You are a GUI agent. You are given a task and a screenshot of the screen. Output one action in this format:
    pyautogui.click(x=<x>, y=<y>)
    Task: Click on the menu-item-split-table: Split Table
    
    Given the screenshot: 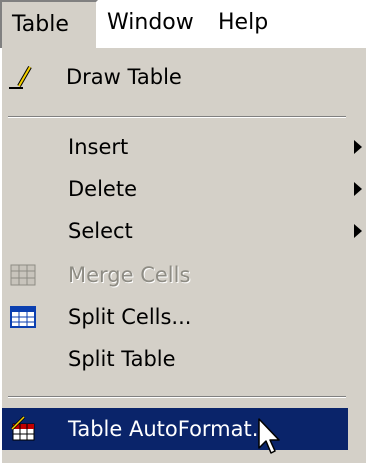 What is the action you would take?
    pyautogui.click(x=184, y=359)
    